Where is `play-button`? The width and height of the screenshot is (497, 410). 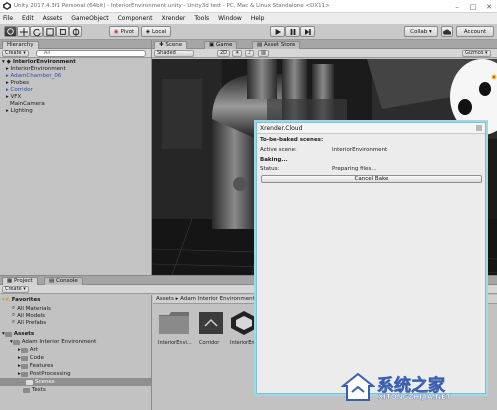
play-button is located at coordinates (277, 31).